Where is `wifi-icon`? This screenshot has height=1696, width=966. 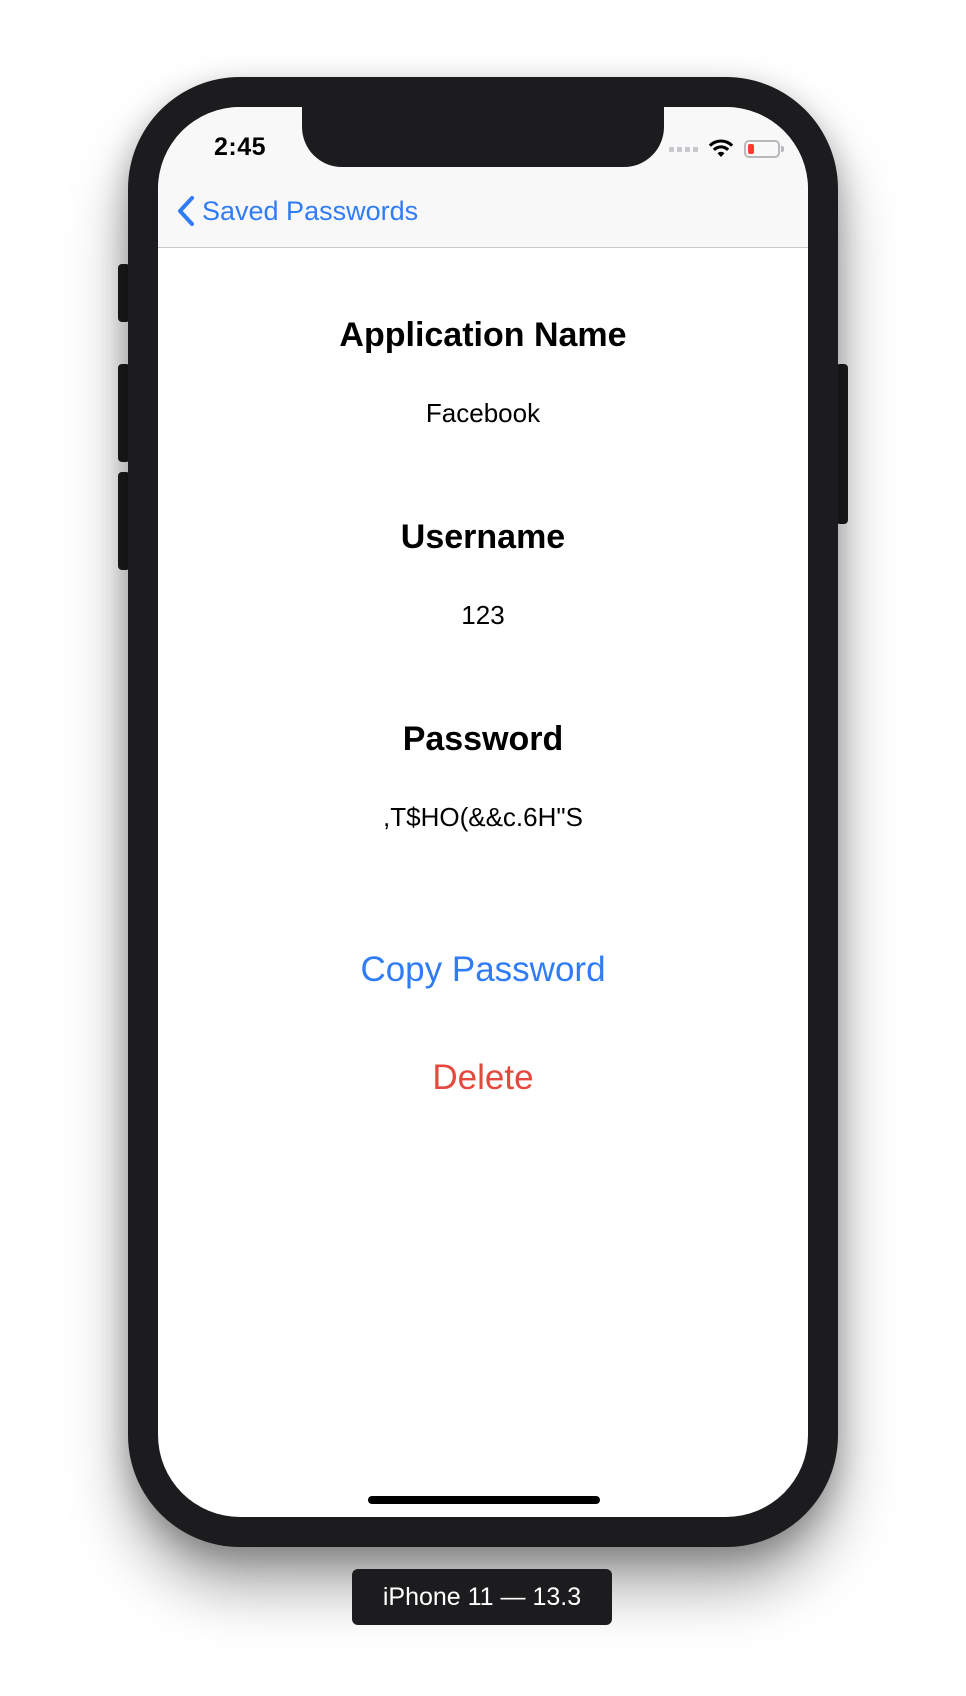 wifi-icon is located at coordinates (721, 148).